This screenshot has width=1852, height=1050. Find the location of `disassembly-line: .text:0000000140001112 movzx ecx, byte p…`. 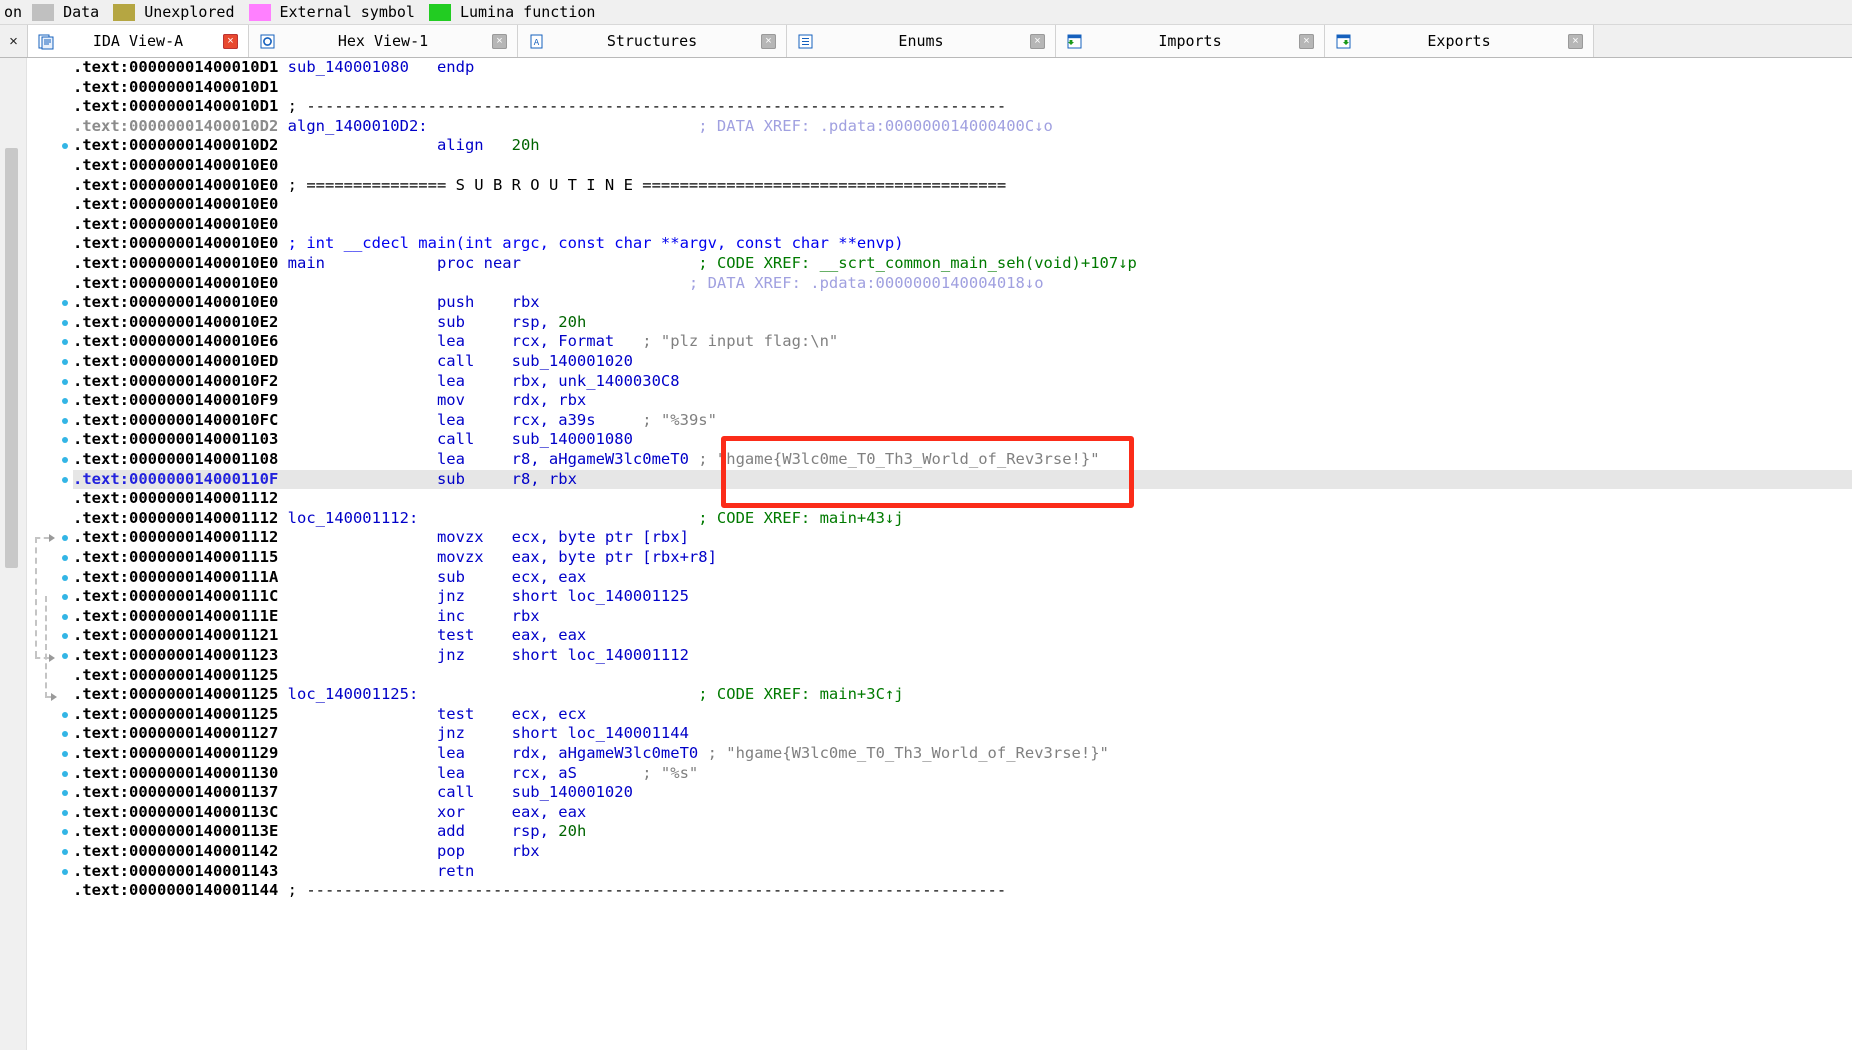

disassembly-line: .text:0000000140001112 movzx ecx, byte p… is located at coordinates (962, 538).